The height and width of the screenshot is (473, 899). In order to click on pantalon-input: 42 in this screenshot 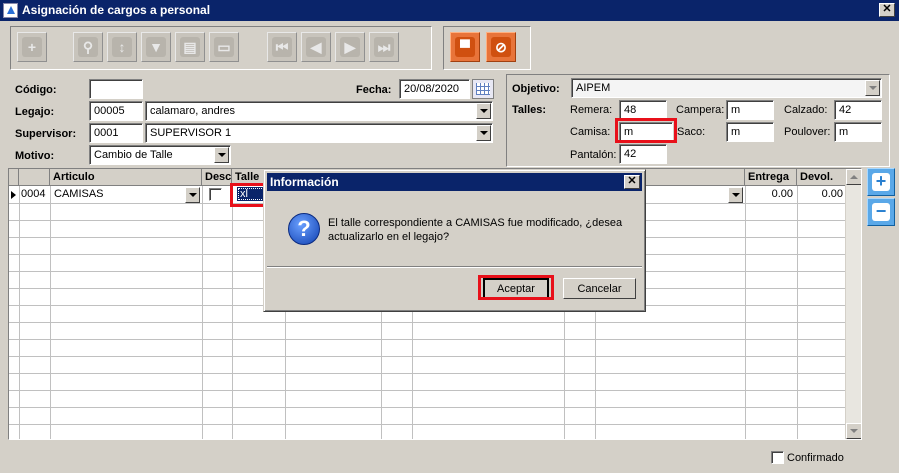, I will do `click(643, 154)`.